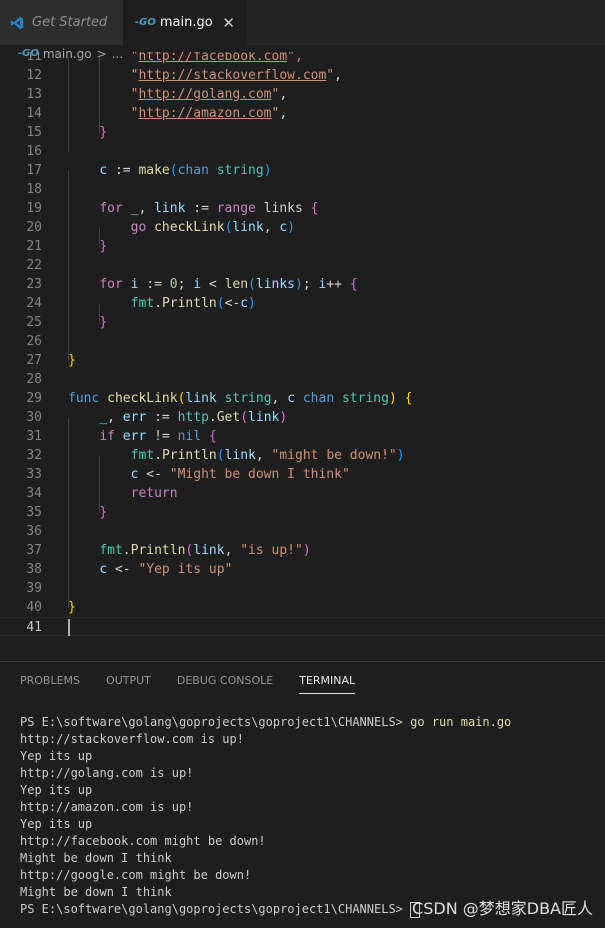 This screenshot has width=605, height=928. What do you see at coordinates (302, 189) in the screenshot?
I see `code-line: 18` at bounding box center [302, 189].